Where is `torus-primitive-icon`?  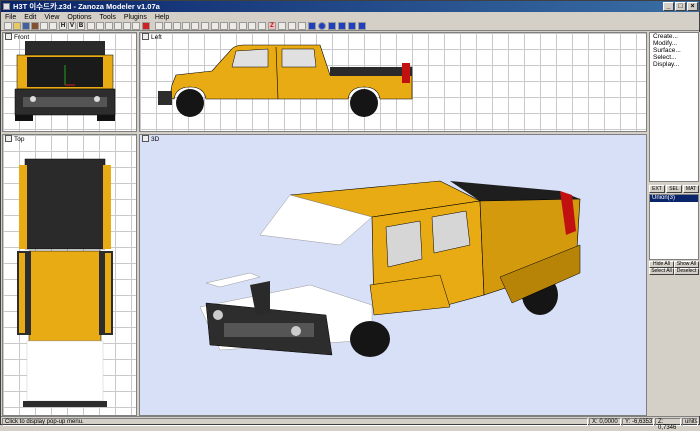
torus-primitive-icon is located at coordinates (352, 26).